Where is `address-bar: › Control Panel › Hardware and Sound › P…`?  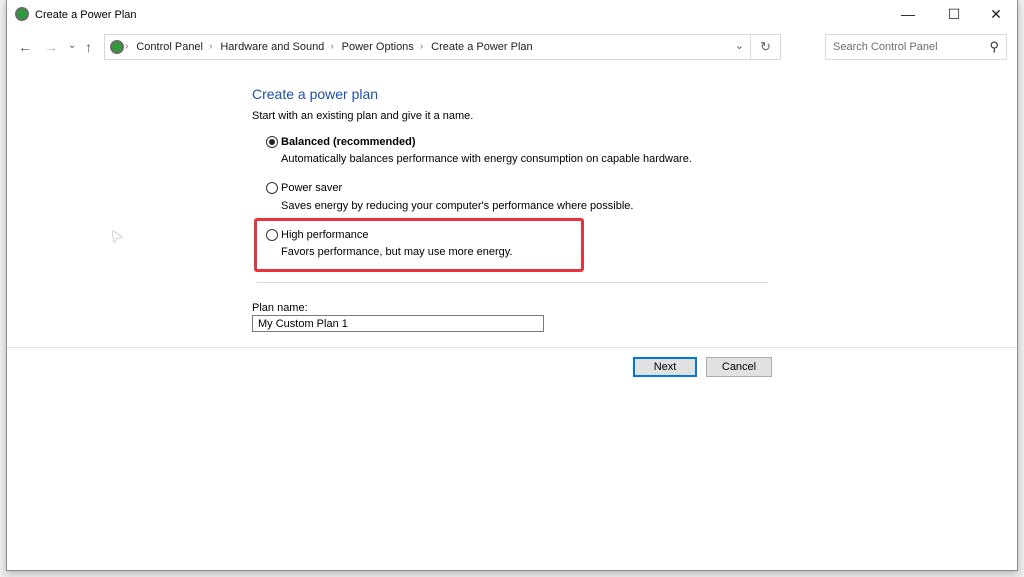
address-bar: › Control Panel › Hardware and Sound › P… is located at coordinates (442, 47).